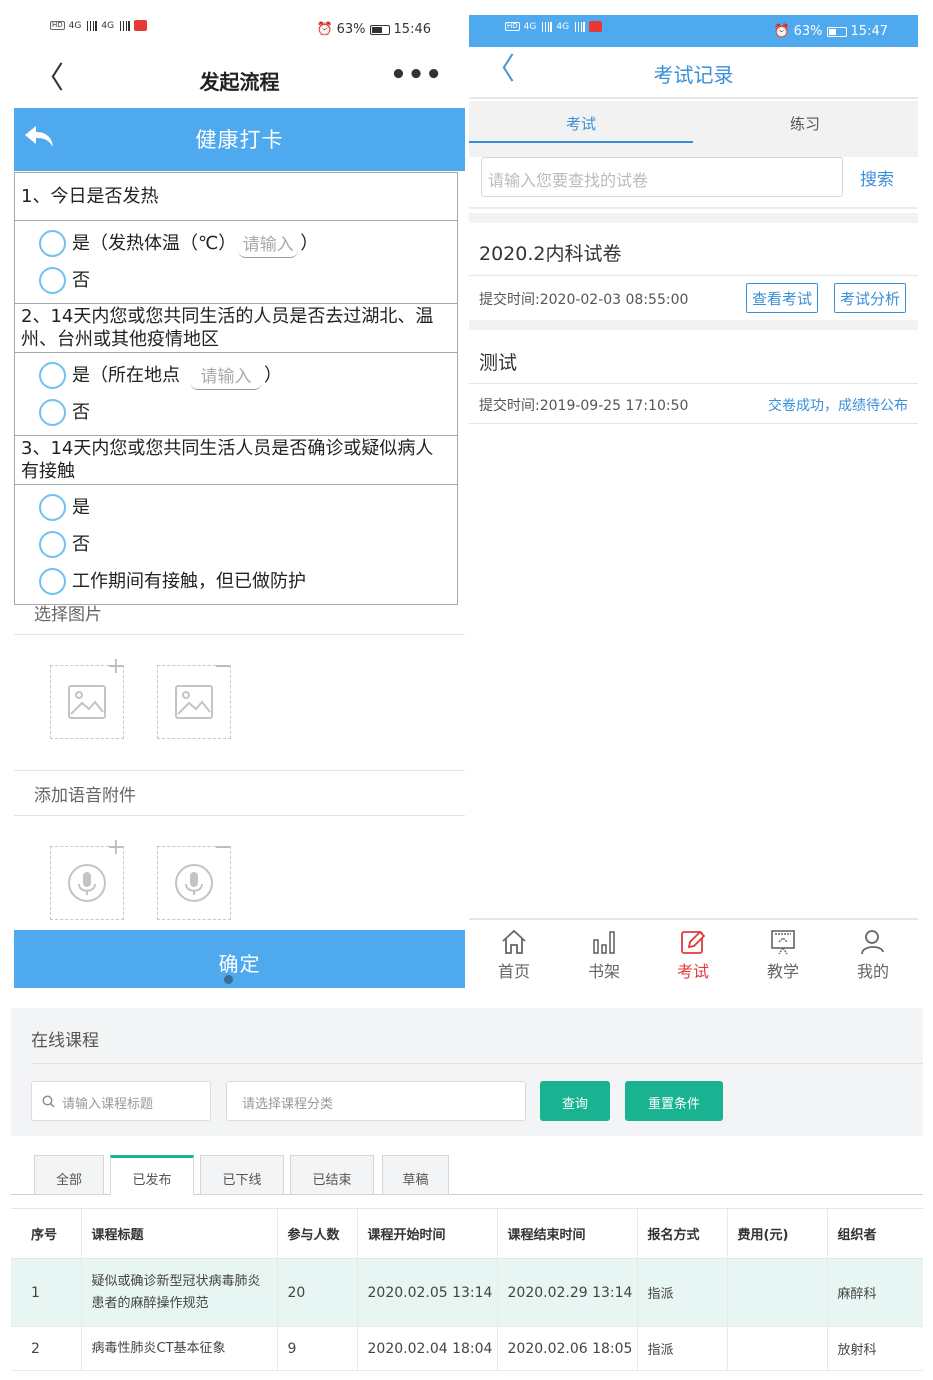  I want to click on tab-draft: 草稿, so click(415, 1175).